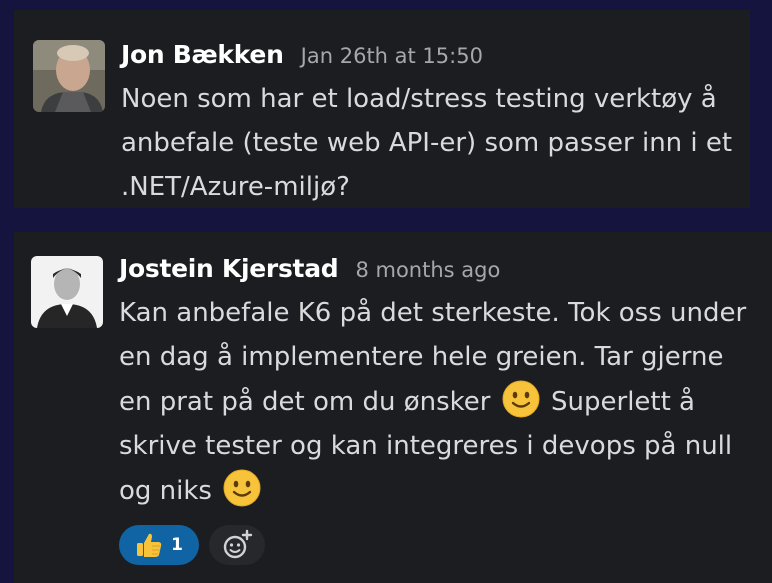 The width and height of the screenshot is (772, 583). I want to click on avatar-jostein-image, so click(67, 292).